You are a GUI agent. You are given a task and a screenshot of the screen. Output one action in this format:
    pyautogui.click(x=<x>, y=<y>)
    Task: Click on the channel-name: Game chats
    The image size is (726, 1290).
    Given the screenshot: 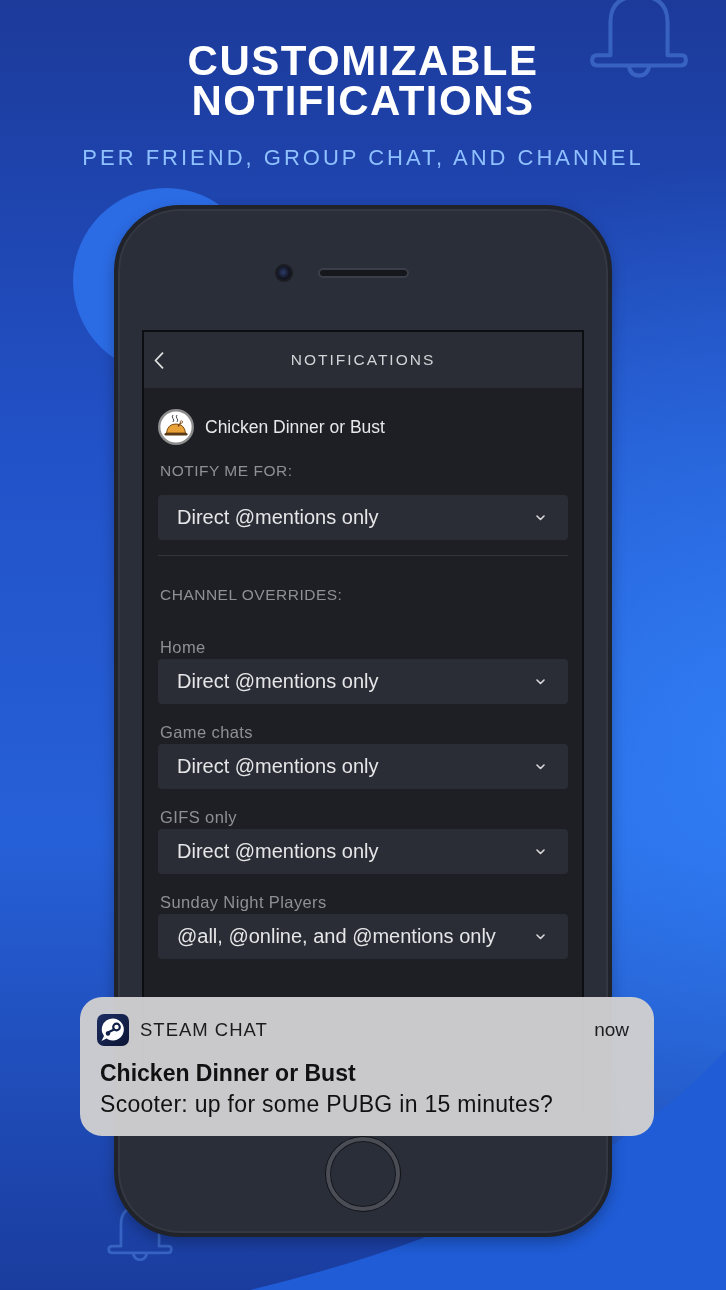 What is the action you would take?
    pyautogui.click(x=206, y=732)
    